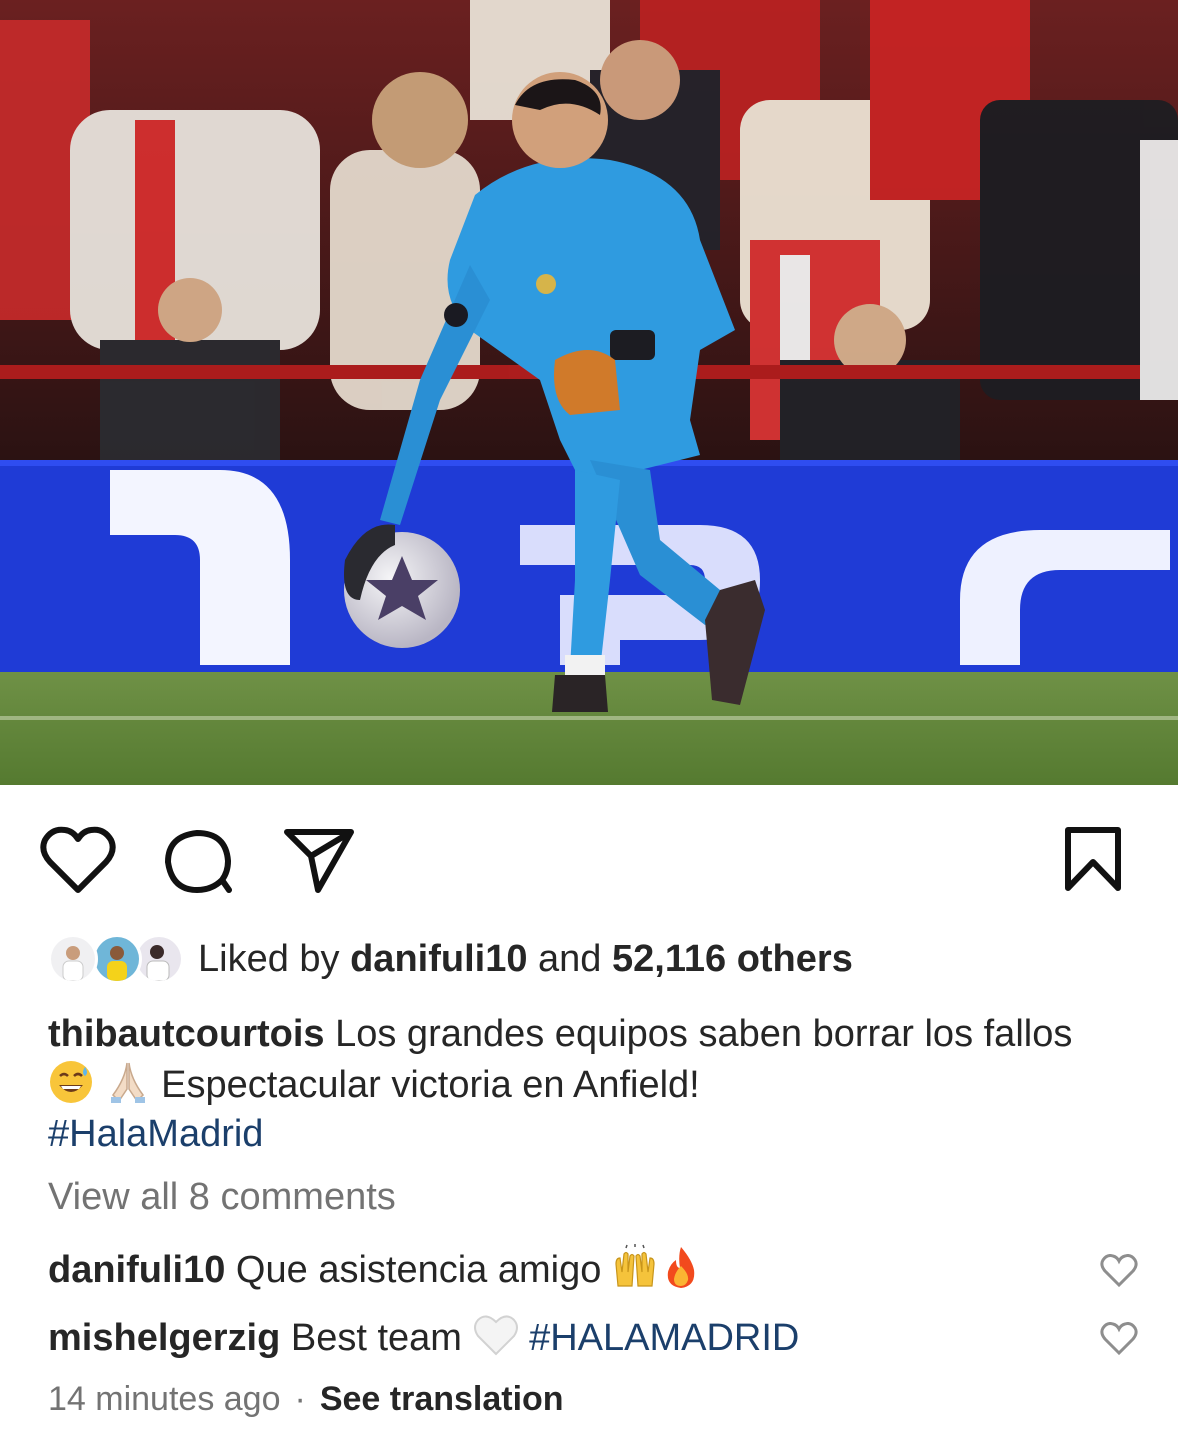  I want to click on comment-username: danifuli10, so click(136, 1270).